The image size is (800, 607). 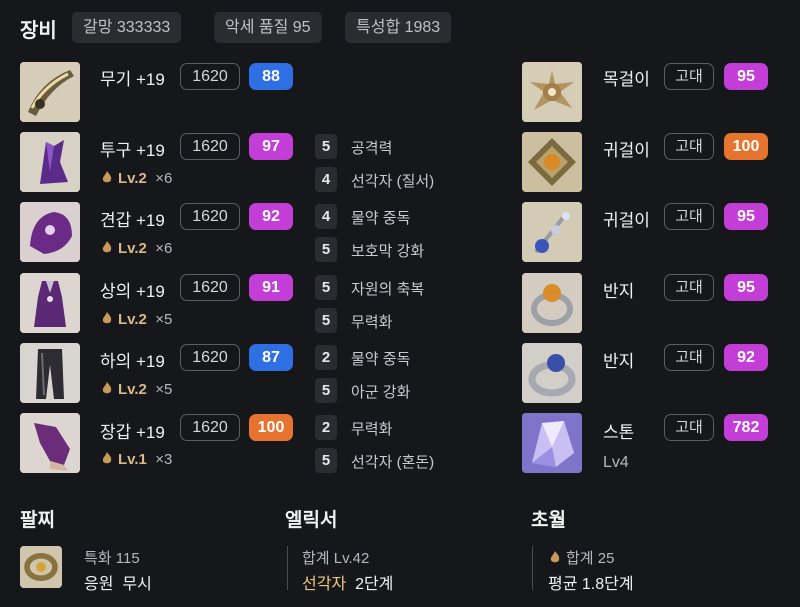 What do you see at coordinates (271, 76) in the screenshot?
I see `quality-badge: 88` at bounding box center [271, 76].